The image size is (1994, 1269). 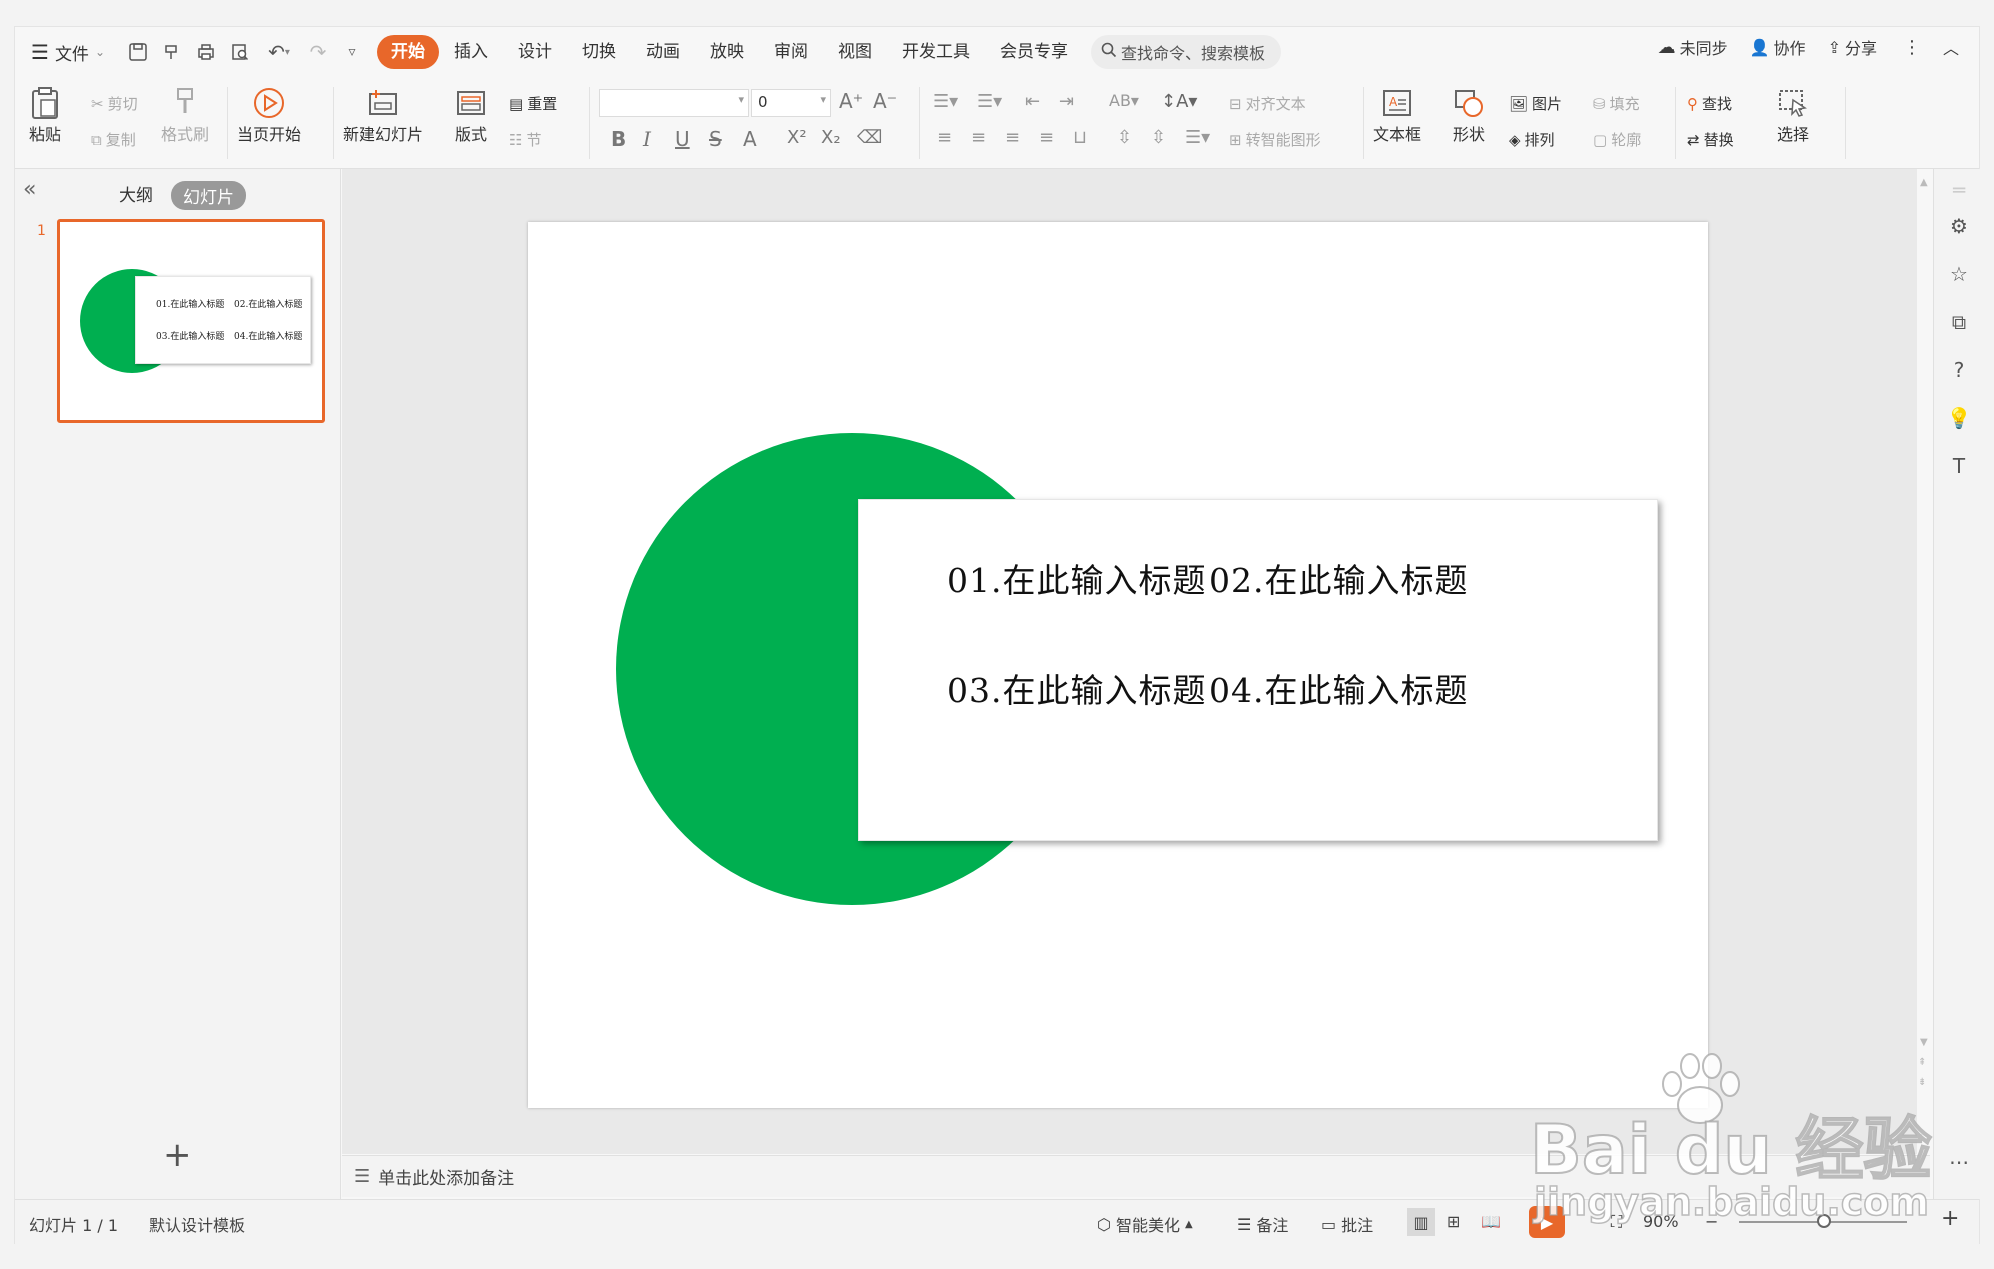 What do you see at coordinates (45, 115) in the screenshot?
I see `paste-button: 粘贴` at bounding box center [45, 115].